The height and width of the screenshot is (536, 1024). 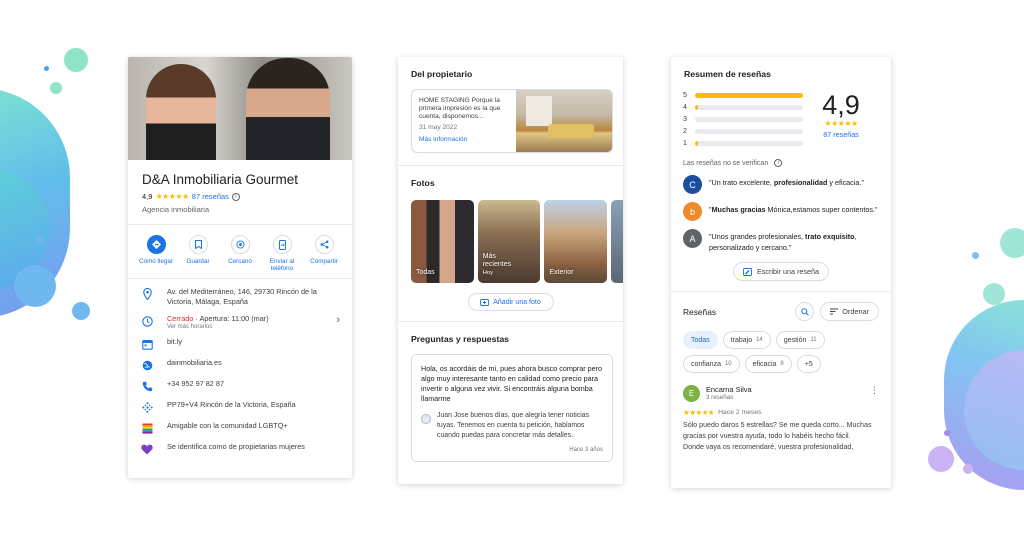 What do you see at coordinates (821, 209) in the screenshot?
I see `highlight-text-post: Mónica,estamos super contentos."` at bounding box center [821, 209].